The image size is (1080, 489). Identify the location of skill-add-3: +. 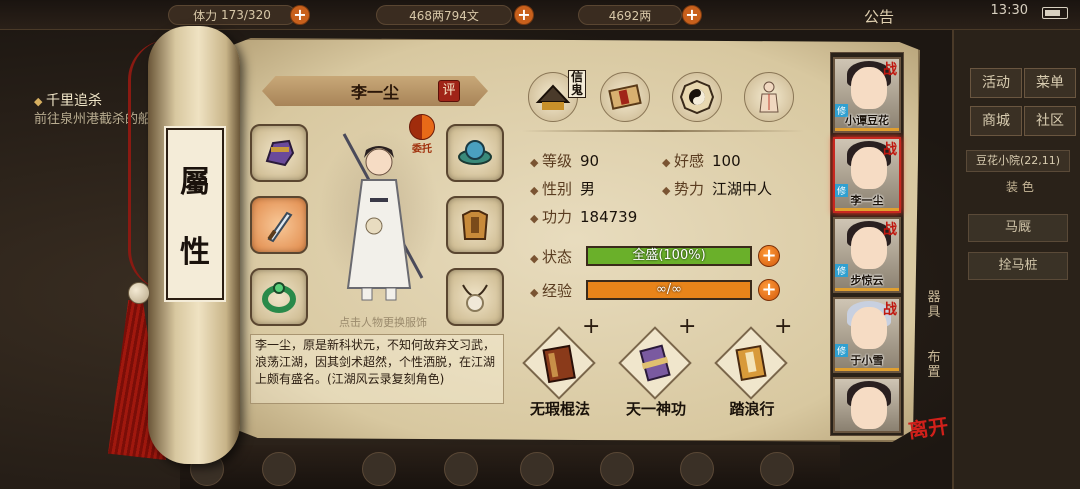
(783, 326).